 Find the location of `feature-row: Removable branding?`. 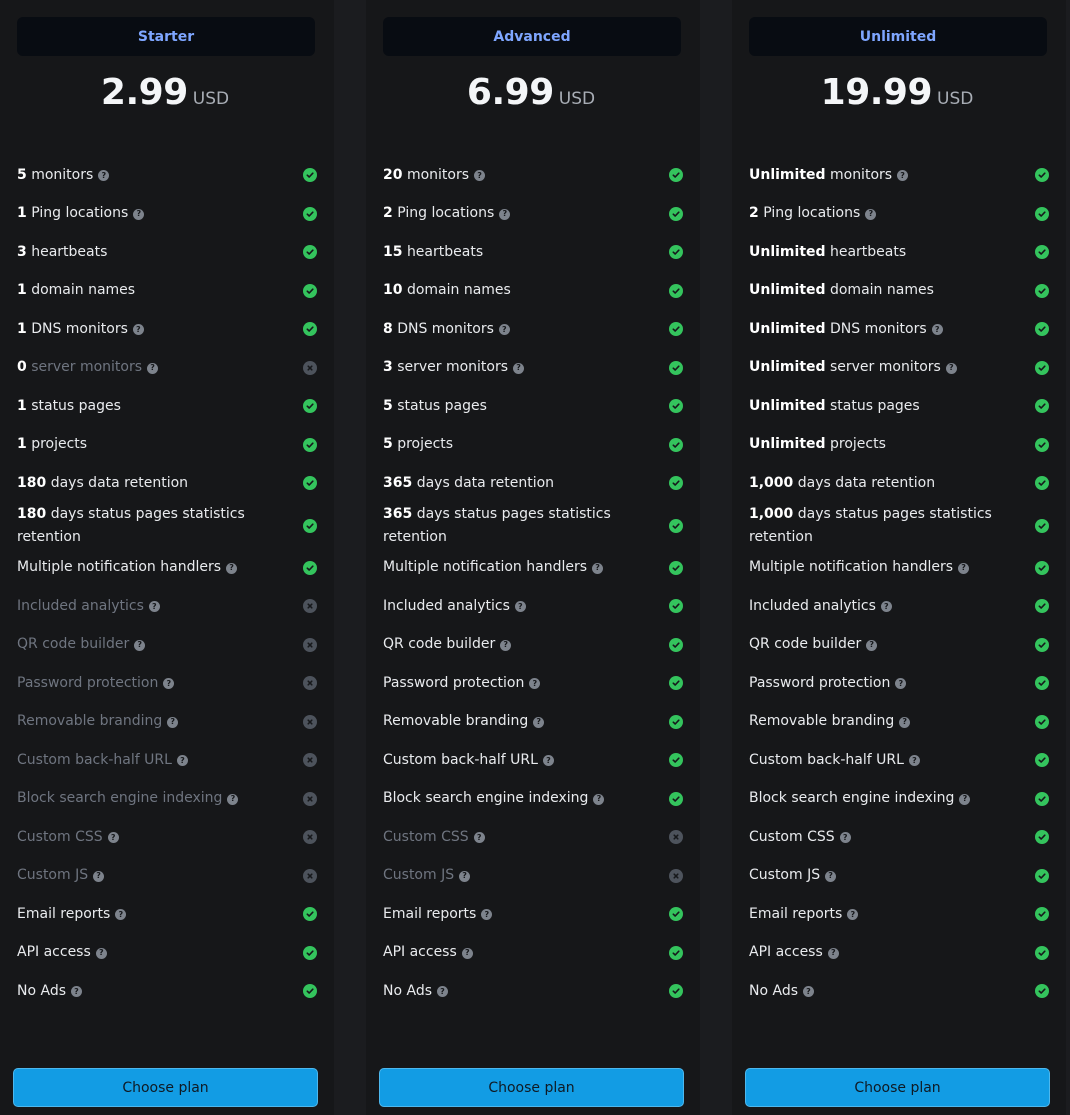

feature-row: Removable branding? is located at coordinates (533, 722).